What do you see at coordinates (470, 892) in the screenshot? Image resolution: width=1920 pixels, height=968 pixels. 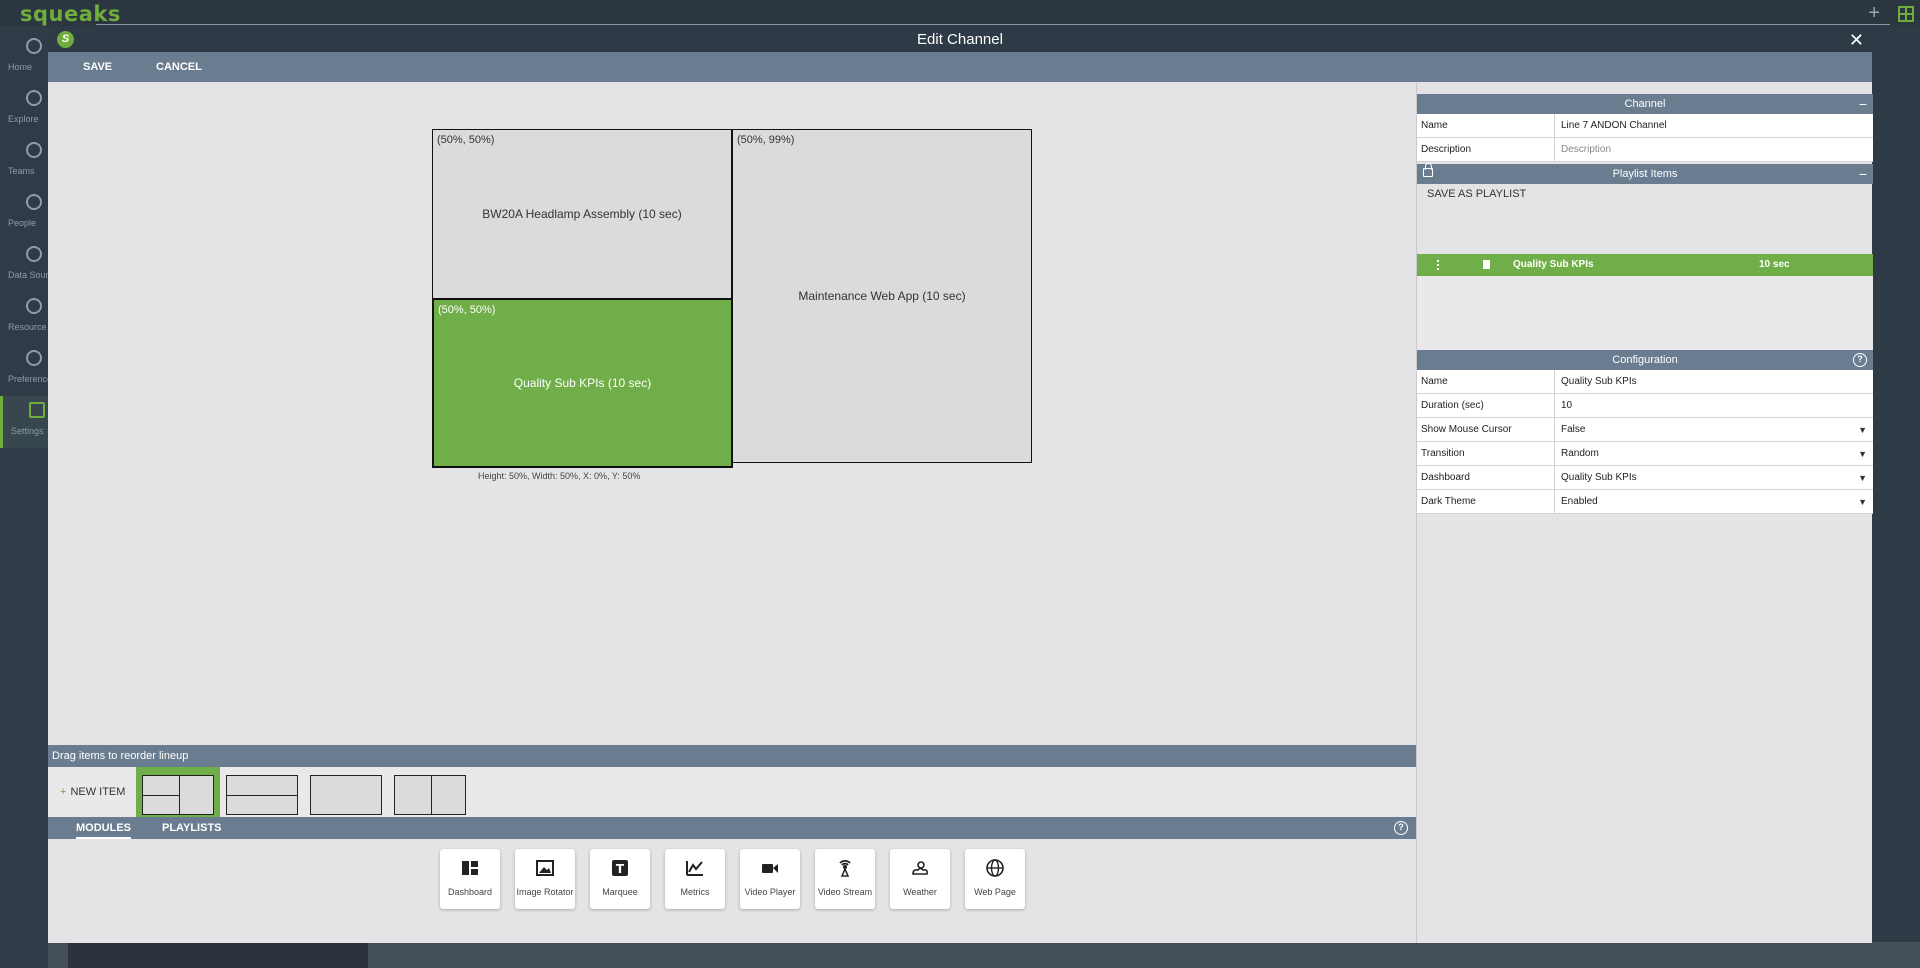 I see `module-label: Dashboard` at bounding box center [470, 892].